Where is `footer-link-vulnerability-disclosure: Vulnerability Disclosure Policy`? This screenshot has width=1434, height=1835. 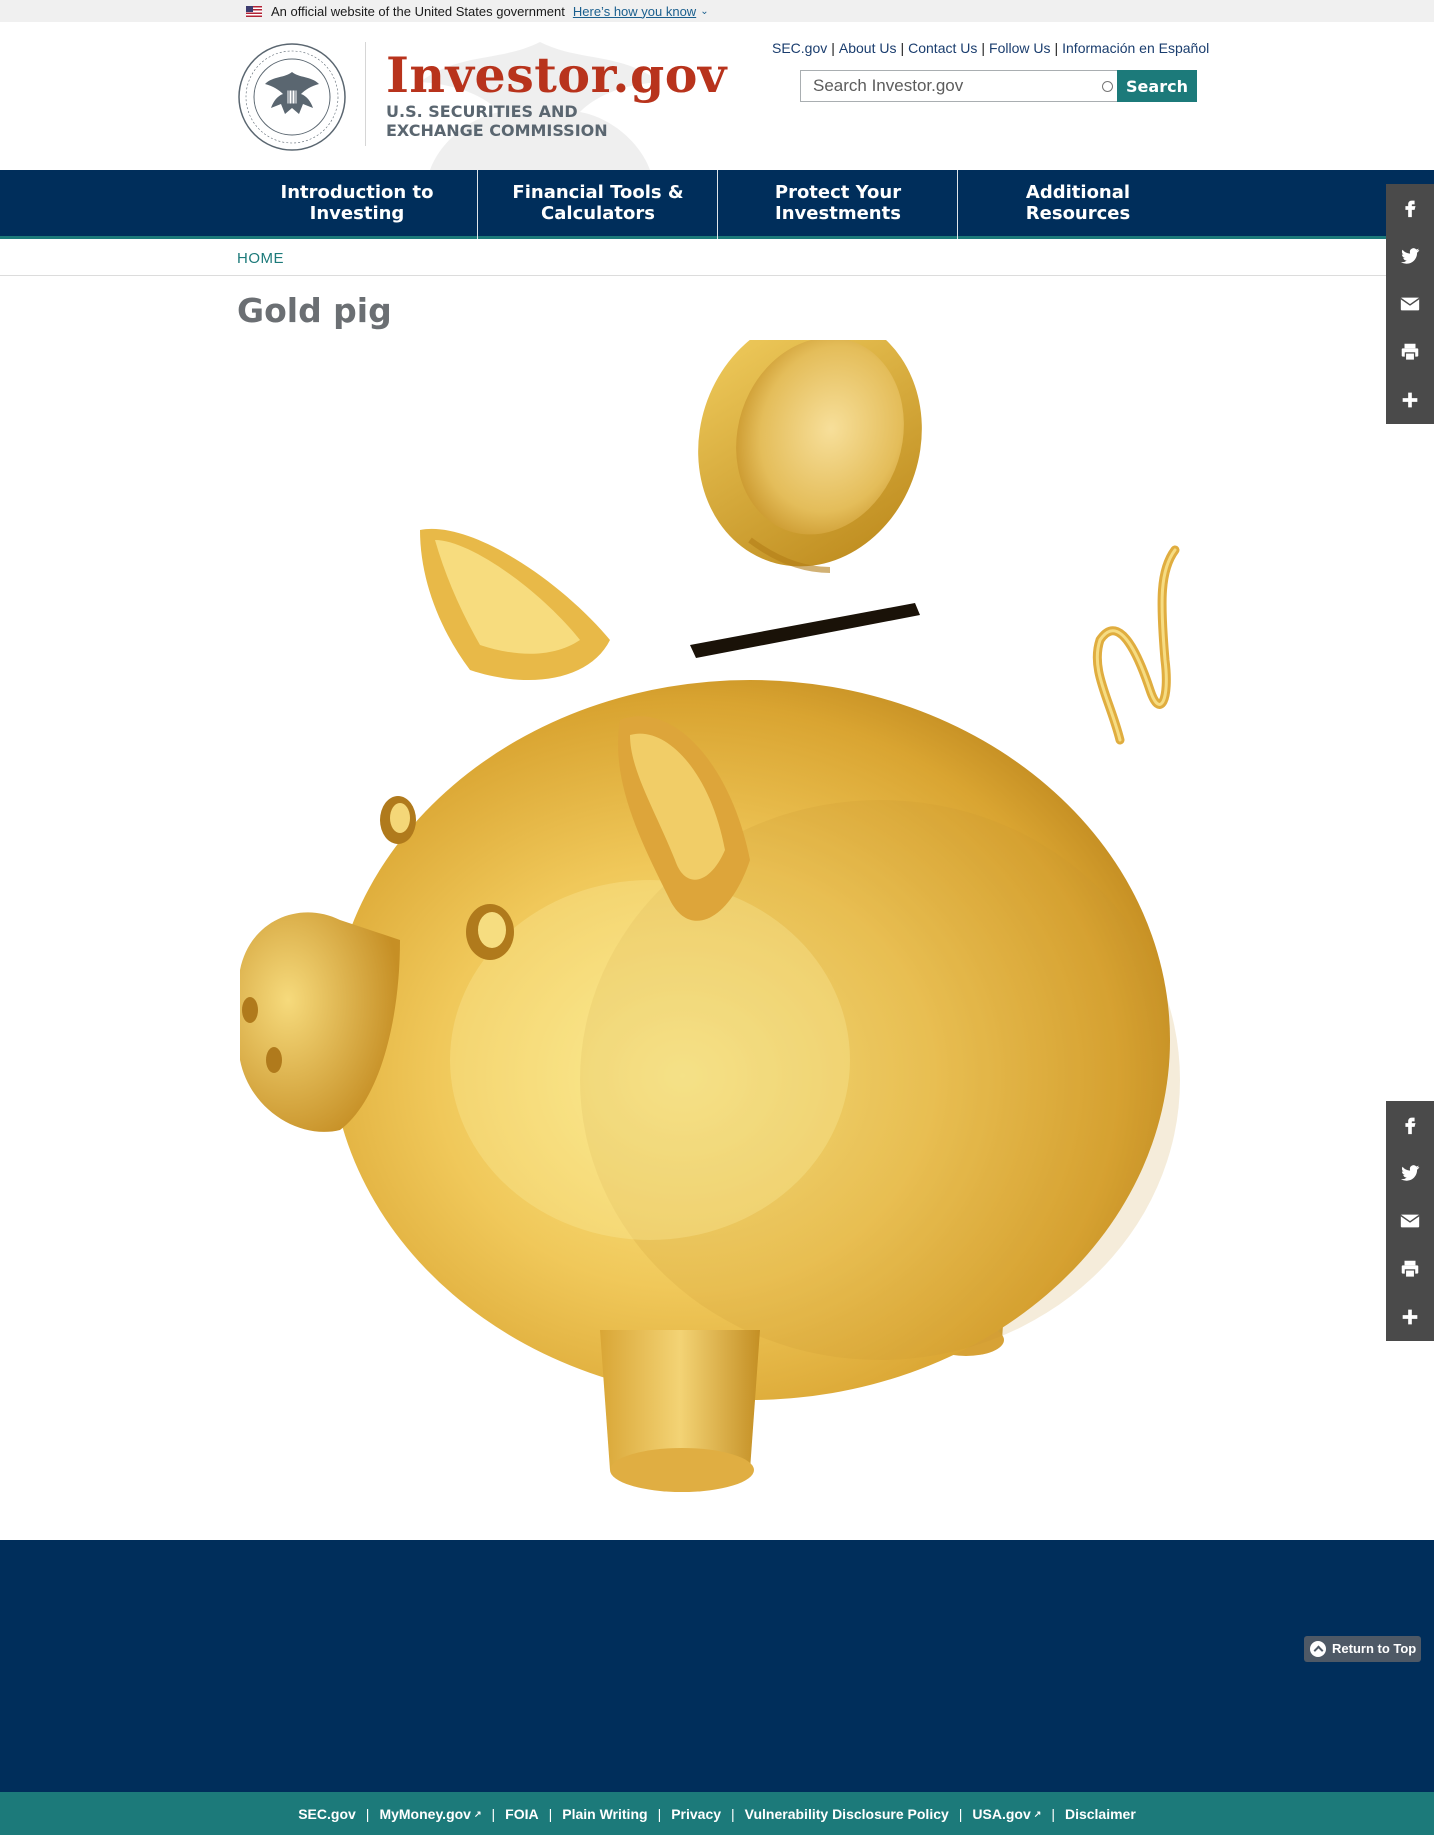
footer-link-vulnerability-disclosure: Vulnerability Disclosure Policy is located at coordinates (847, 1814).